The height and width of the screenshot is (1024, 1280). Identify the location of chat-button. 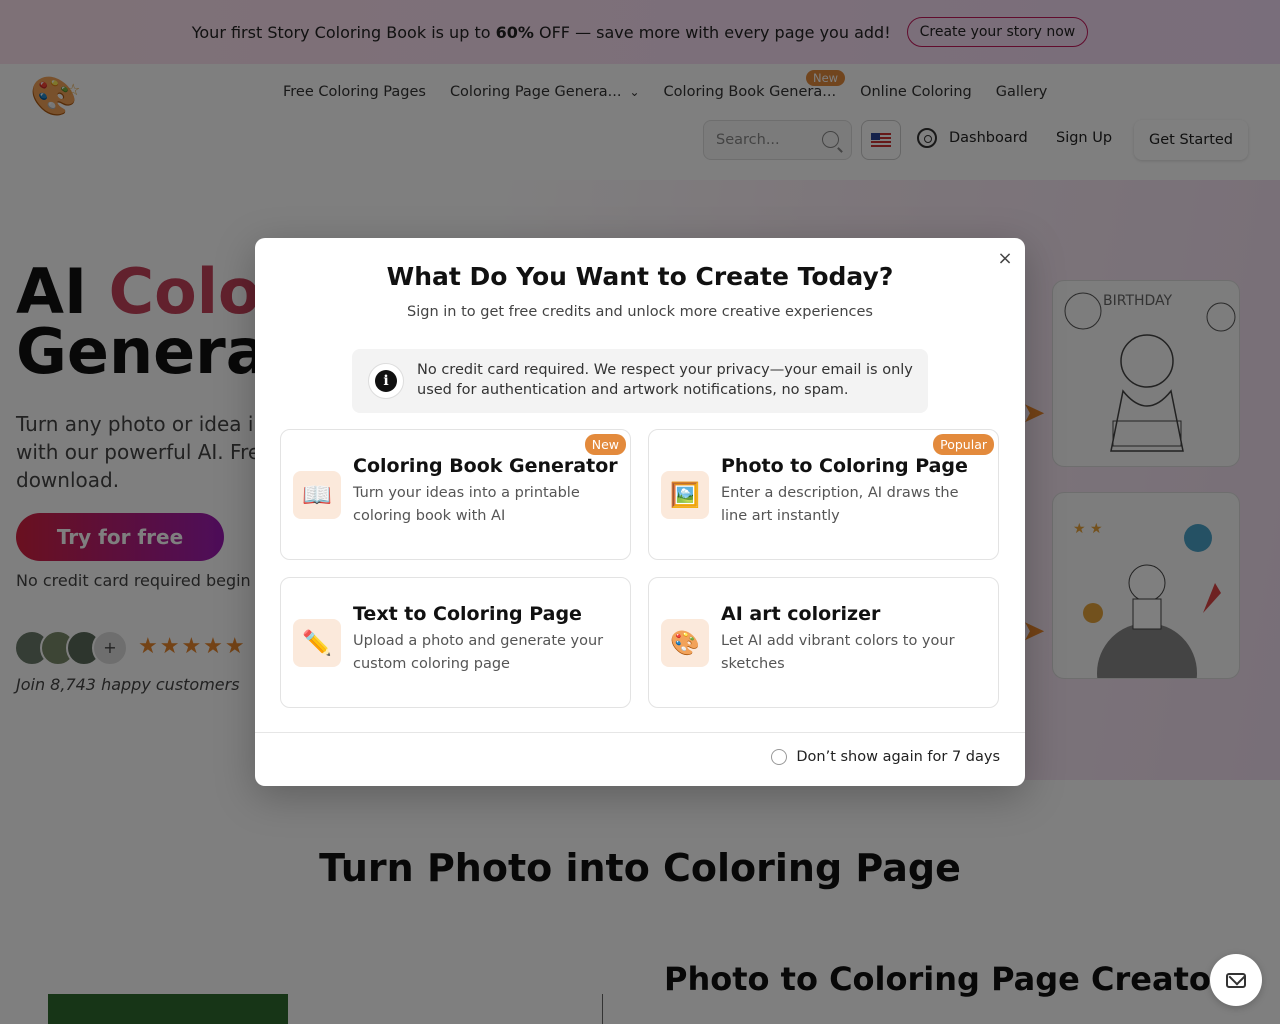
(1236, 980).